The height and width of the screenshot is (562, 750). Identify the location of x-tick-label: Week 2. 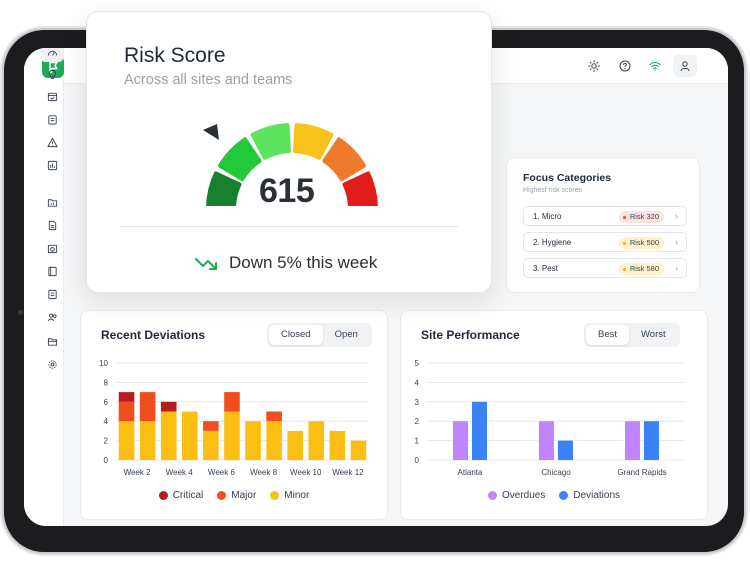
(138, 472).